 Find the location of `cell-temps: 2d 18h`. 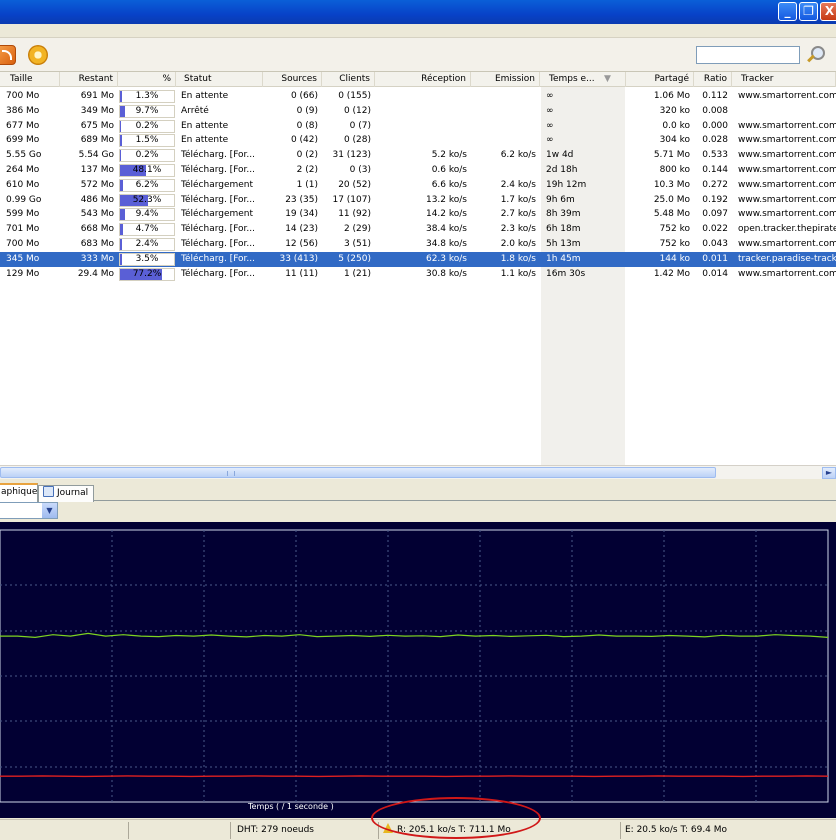

cell-temps: 2d 18h is located at coordinates (562, 170).